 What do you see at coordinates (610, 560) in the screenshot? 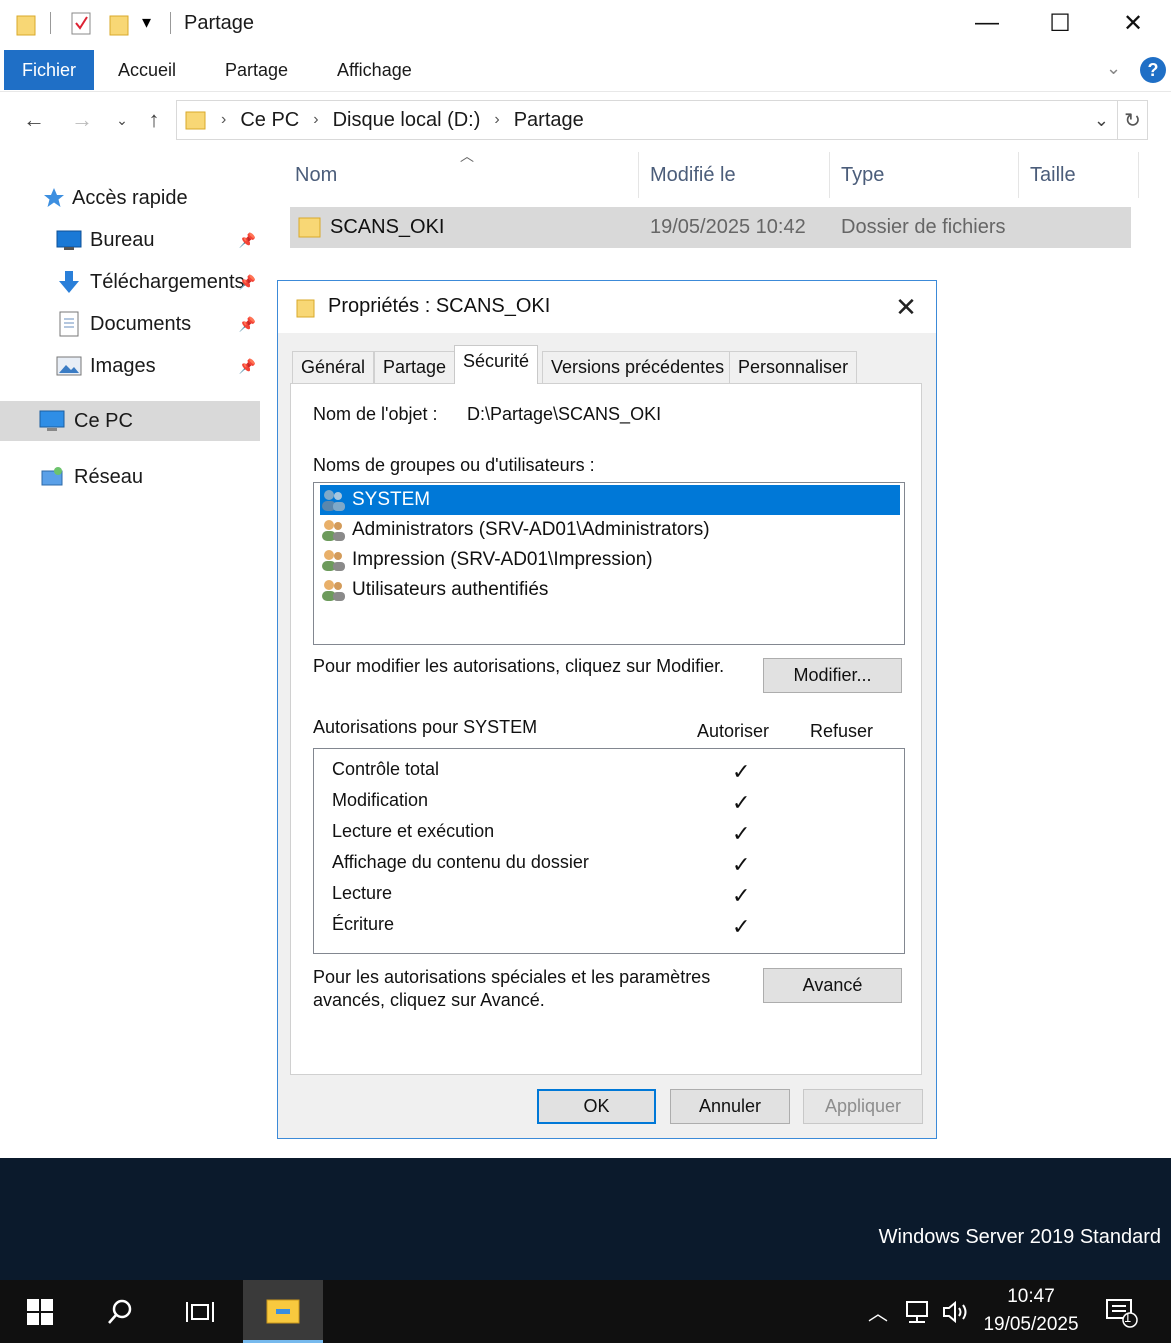
I see `list-item-user: Impression (SRV-AD01\Impression)` at bounding box center [610, 560].